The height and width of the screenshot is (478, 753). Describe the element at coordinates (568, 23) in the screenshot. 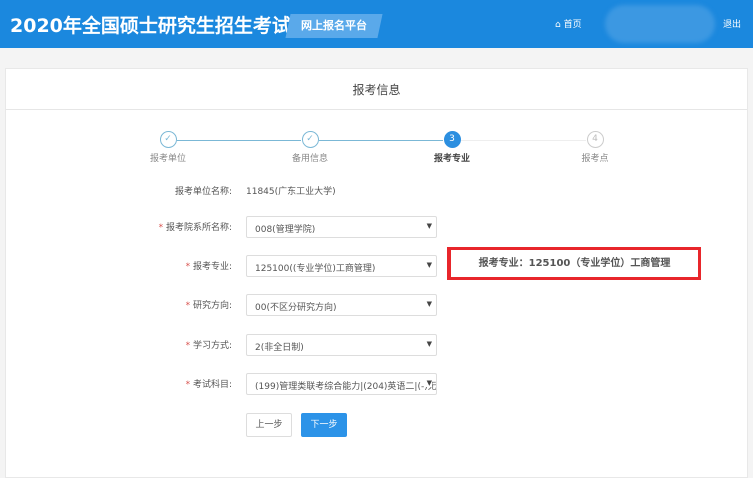

I see `home-link: ⌂ 首页` at that location.